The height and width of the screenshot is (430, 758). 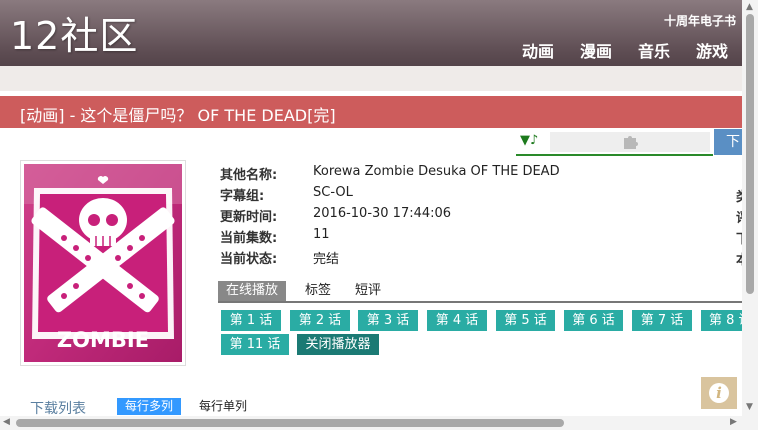 What do you see at coordinates (529, 140) in the screenshot?
I see `music-note-icon: ▼♪` at bounding box center [529, 140].